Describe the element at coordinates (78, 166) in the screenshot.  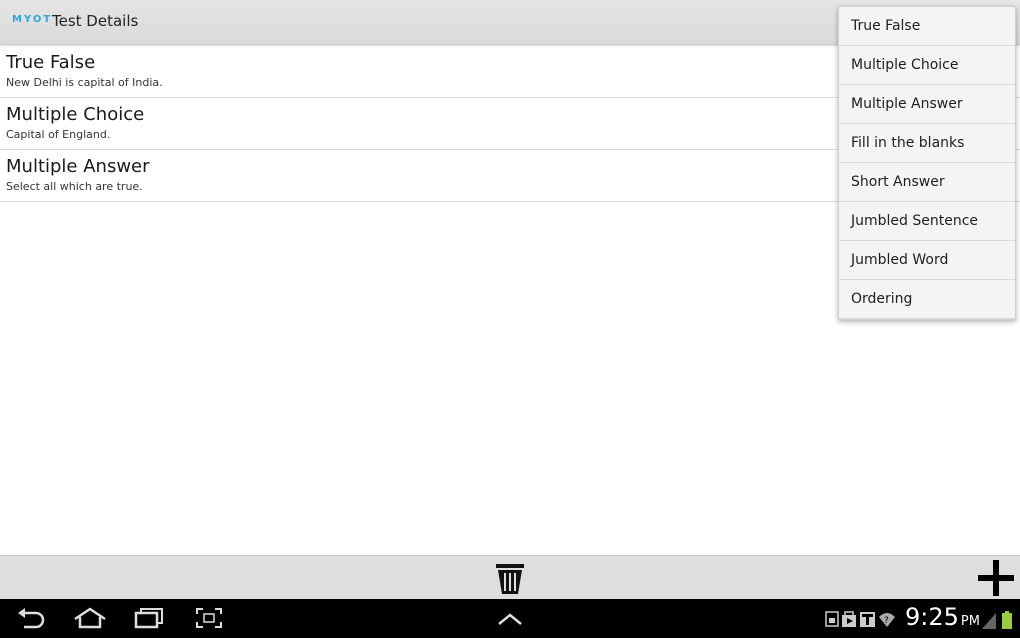
I see `list-item-title: Multiple Answer` at that location.